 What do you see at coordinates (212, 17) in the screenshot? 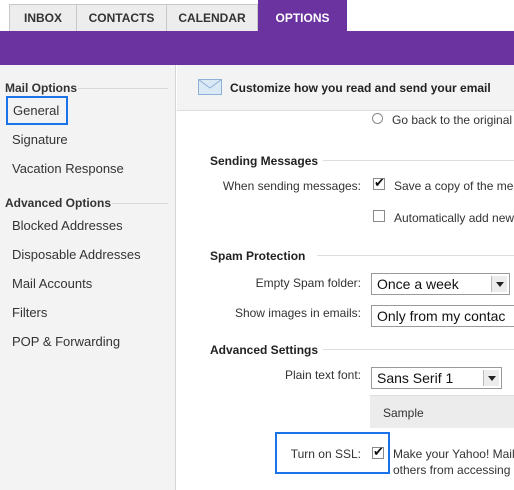
I see `tab-calendar: CALENDAR` at bounding box center [212, 17].